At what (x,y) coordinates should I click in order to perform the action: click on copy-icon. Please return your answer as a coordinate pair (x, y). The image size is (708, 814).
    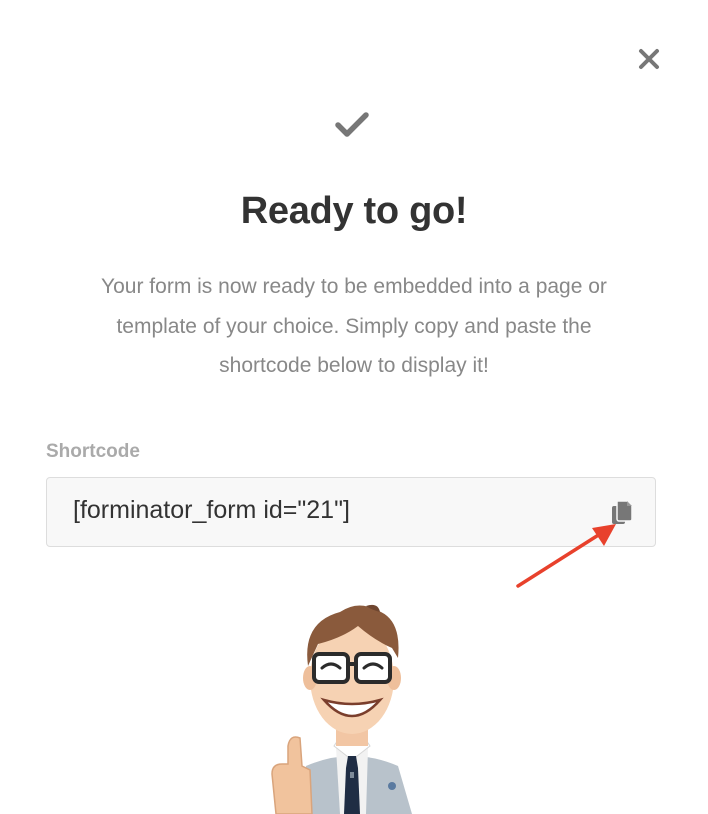
    Looking at the image, I should click on (622, 512).